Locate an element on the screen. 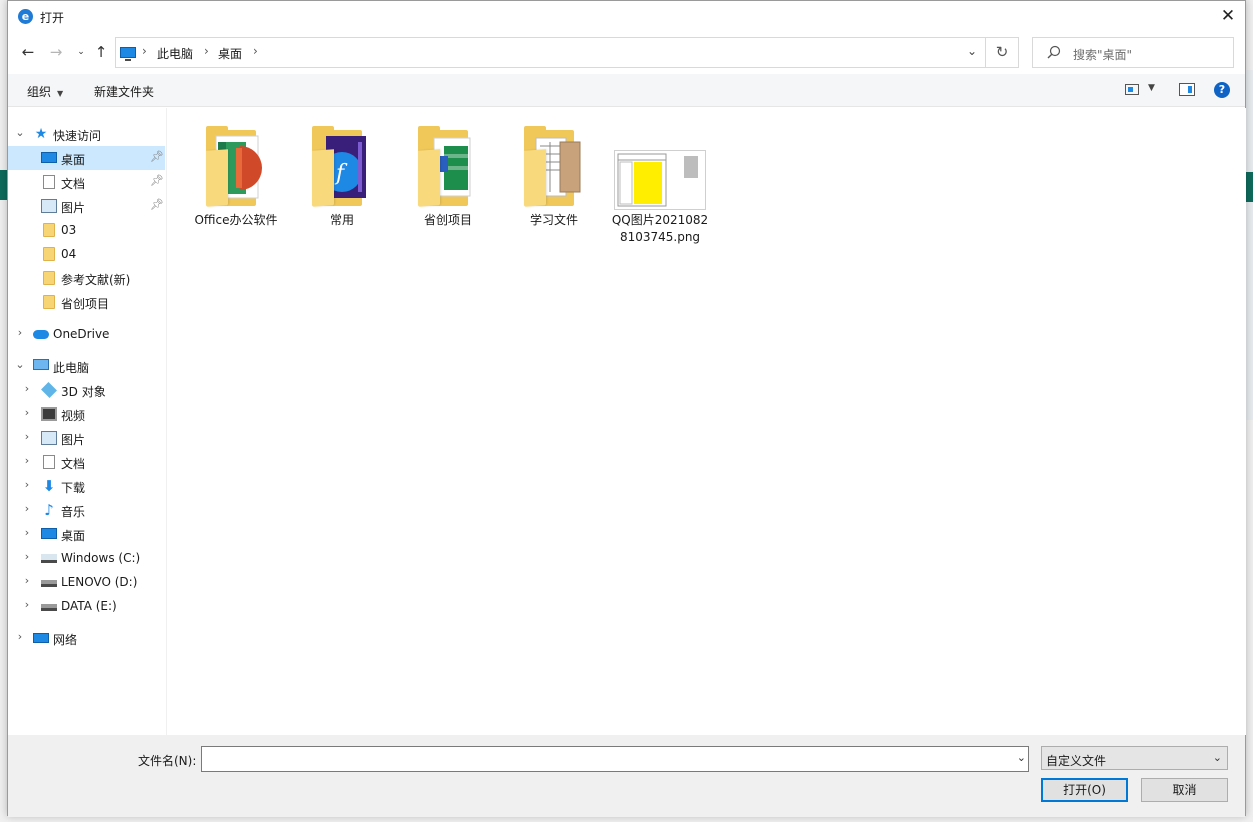 The width and height of the screenshot is (1253, 822). tree-item-documents: 文档 📌︎ is located at coordinates (86, 182).